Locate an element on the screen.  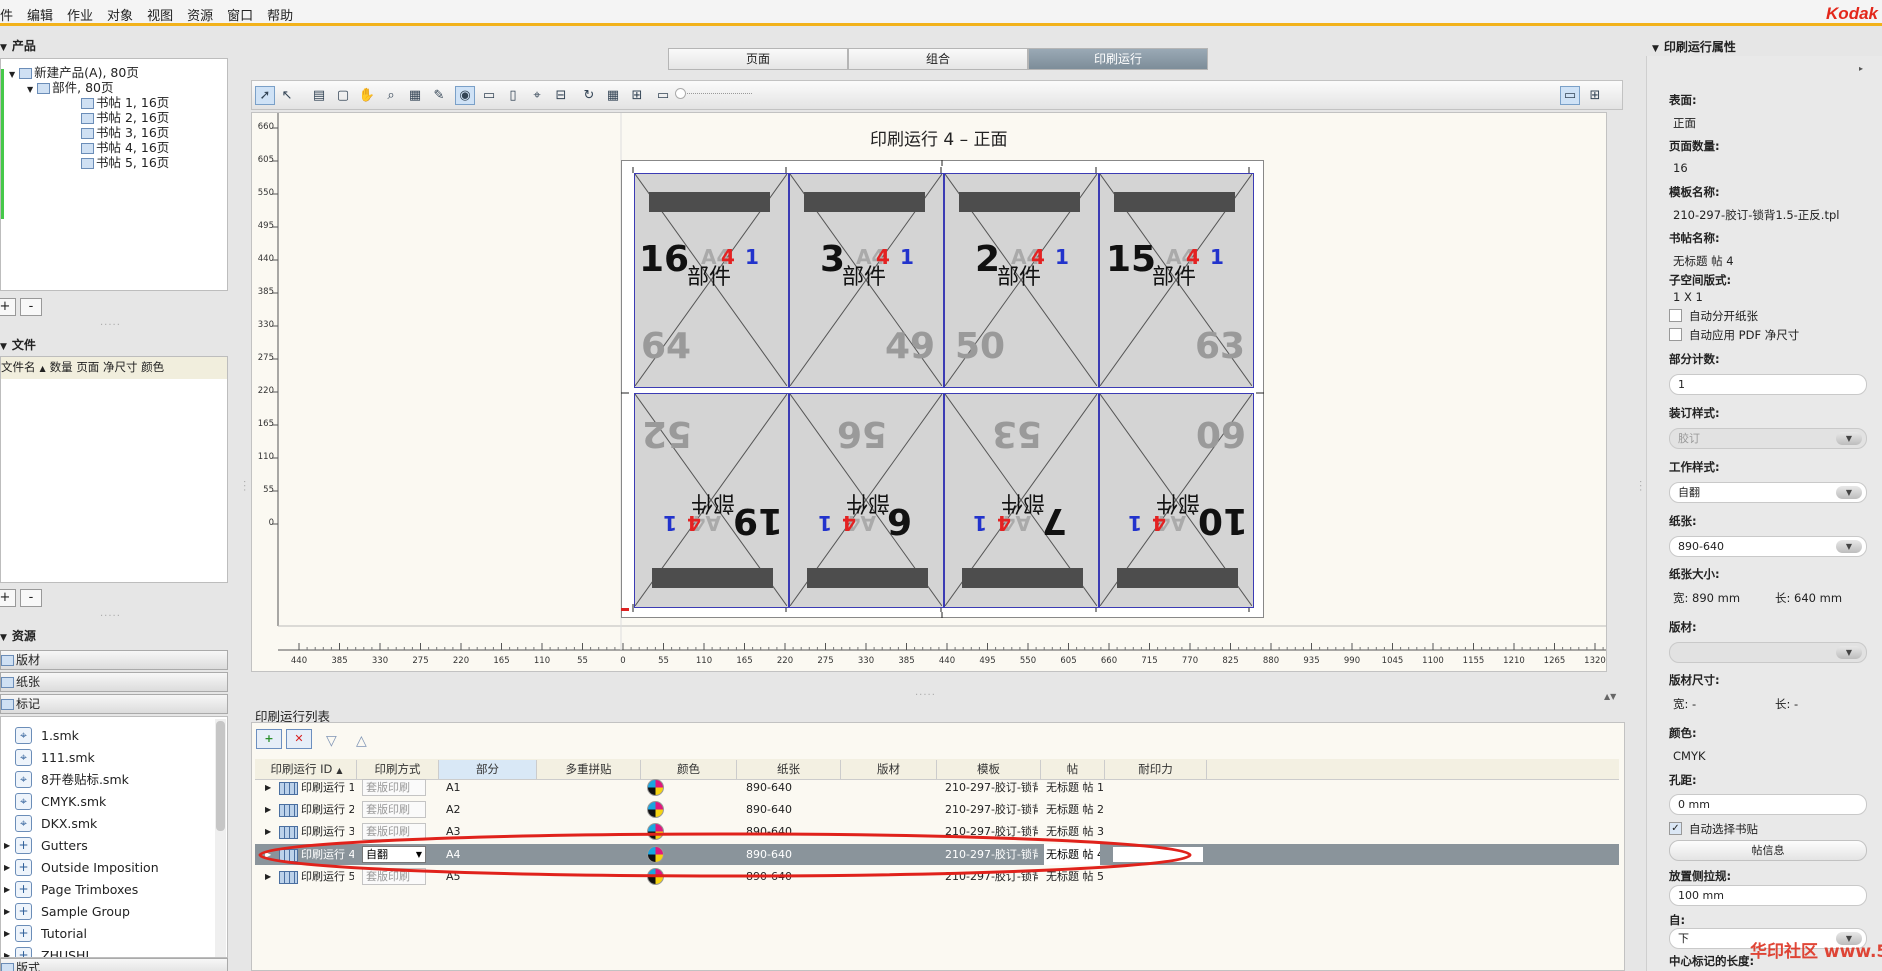
mark-item: ⌖ DKX.smk is located at coordinates (107, 823).